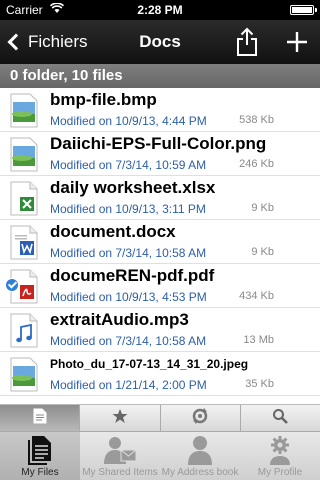 The image size is (320, 480). Describe the element at coordinates (160, 42) in the screenshot. I see `navigation-bar: Fichiers Docs` at that location.